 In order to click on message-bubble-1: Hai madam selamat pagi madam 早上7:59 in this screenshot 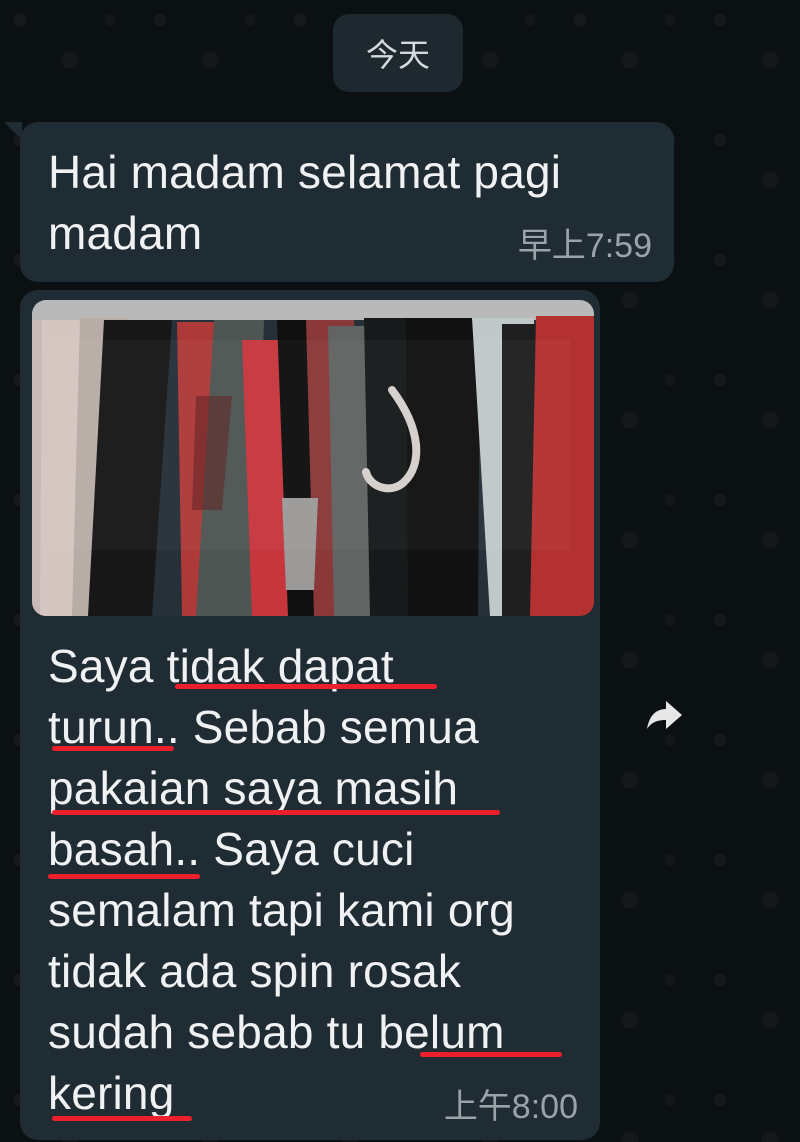, I will do `click(347, 202)`.